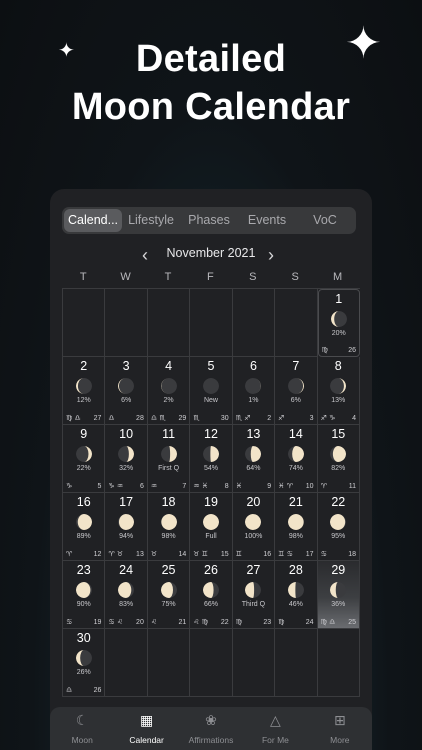  I want to click on day-number: 10, so click(126, 434).